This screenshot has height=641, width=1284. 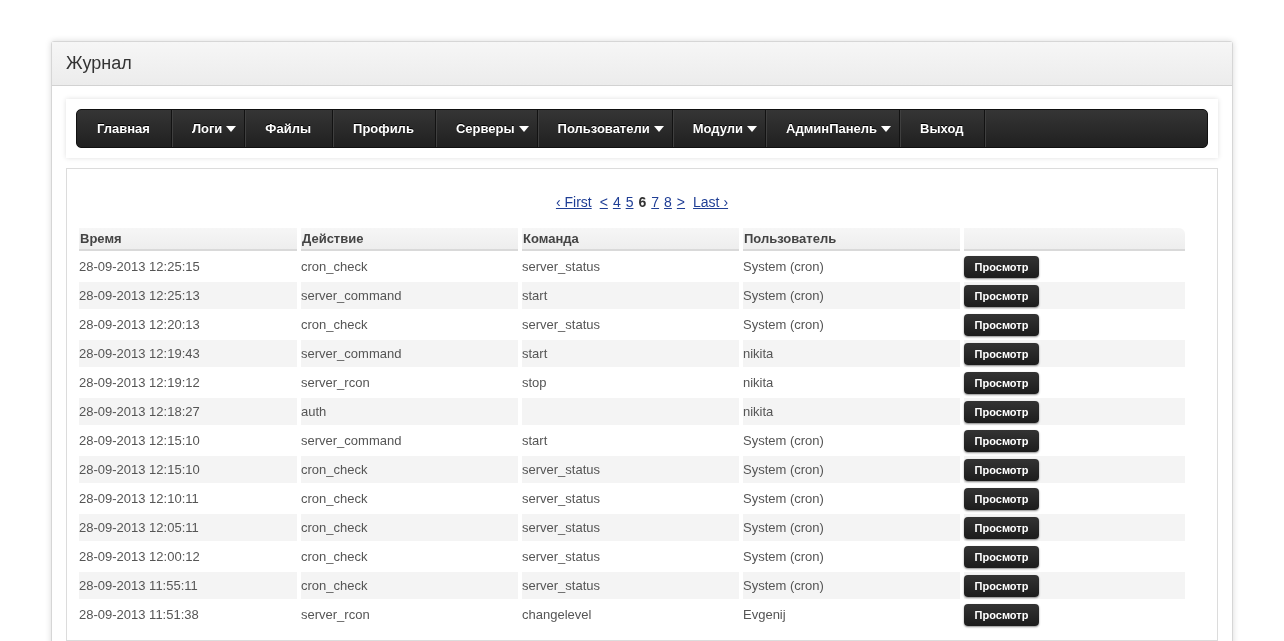 What do you see at coordinates (765, 615) in the screenshot?
I see `table-cell-text: Evgenij` at bounding box center [765, 615].